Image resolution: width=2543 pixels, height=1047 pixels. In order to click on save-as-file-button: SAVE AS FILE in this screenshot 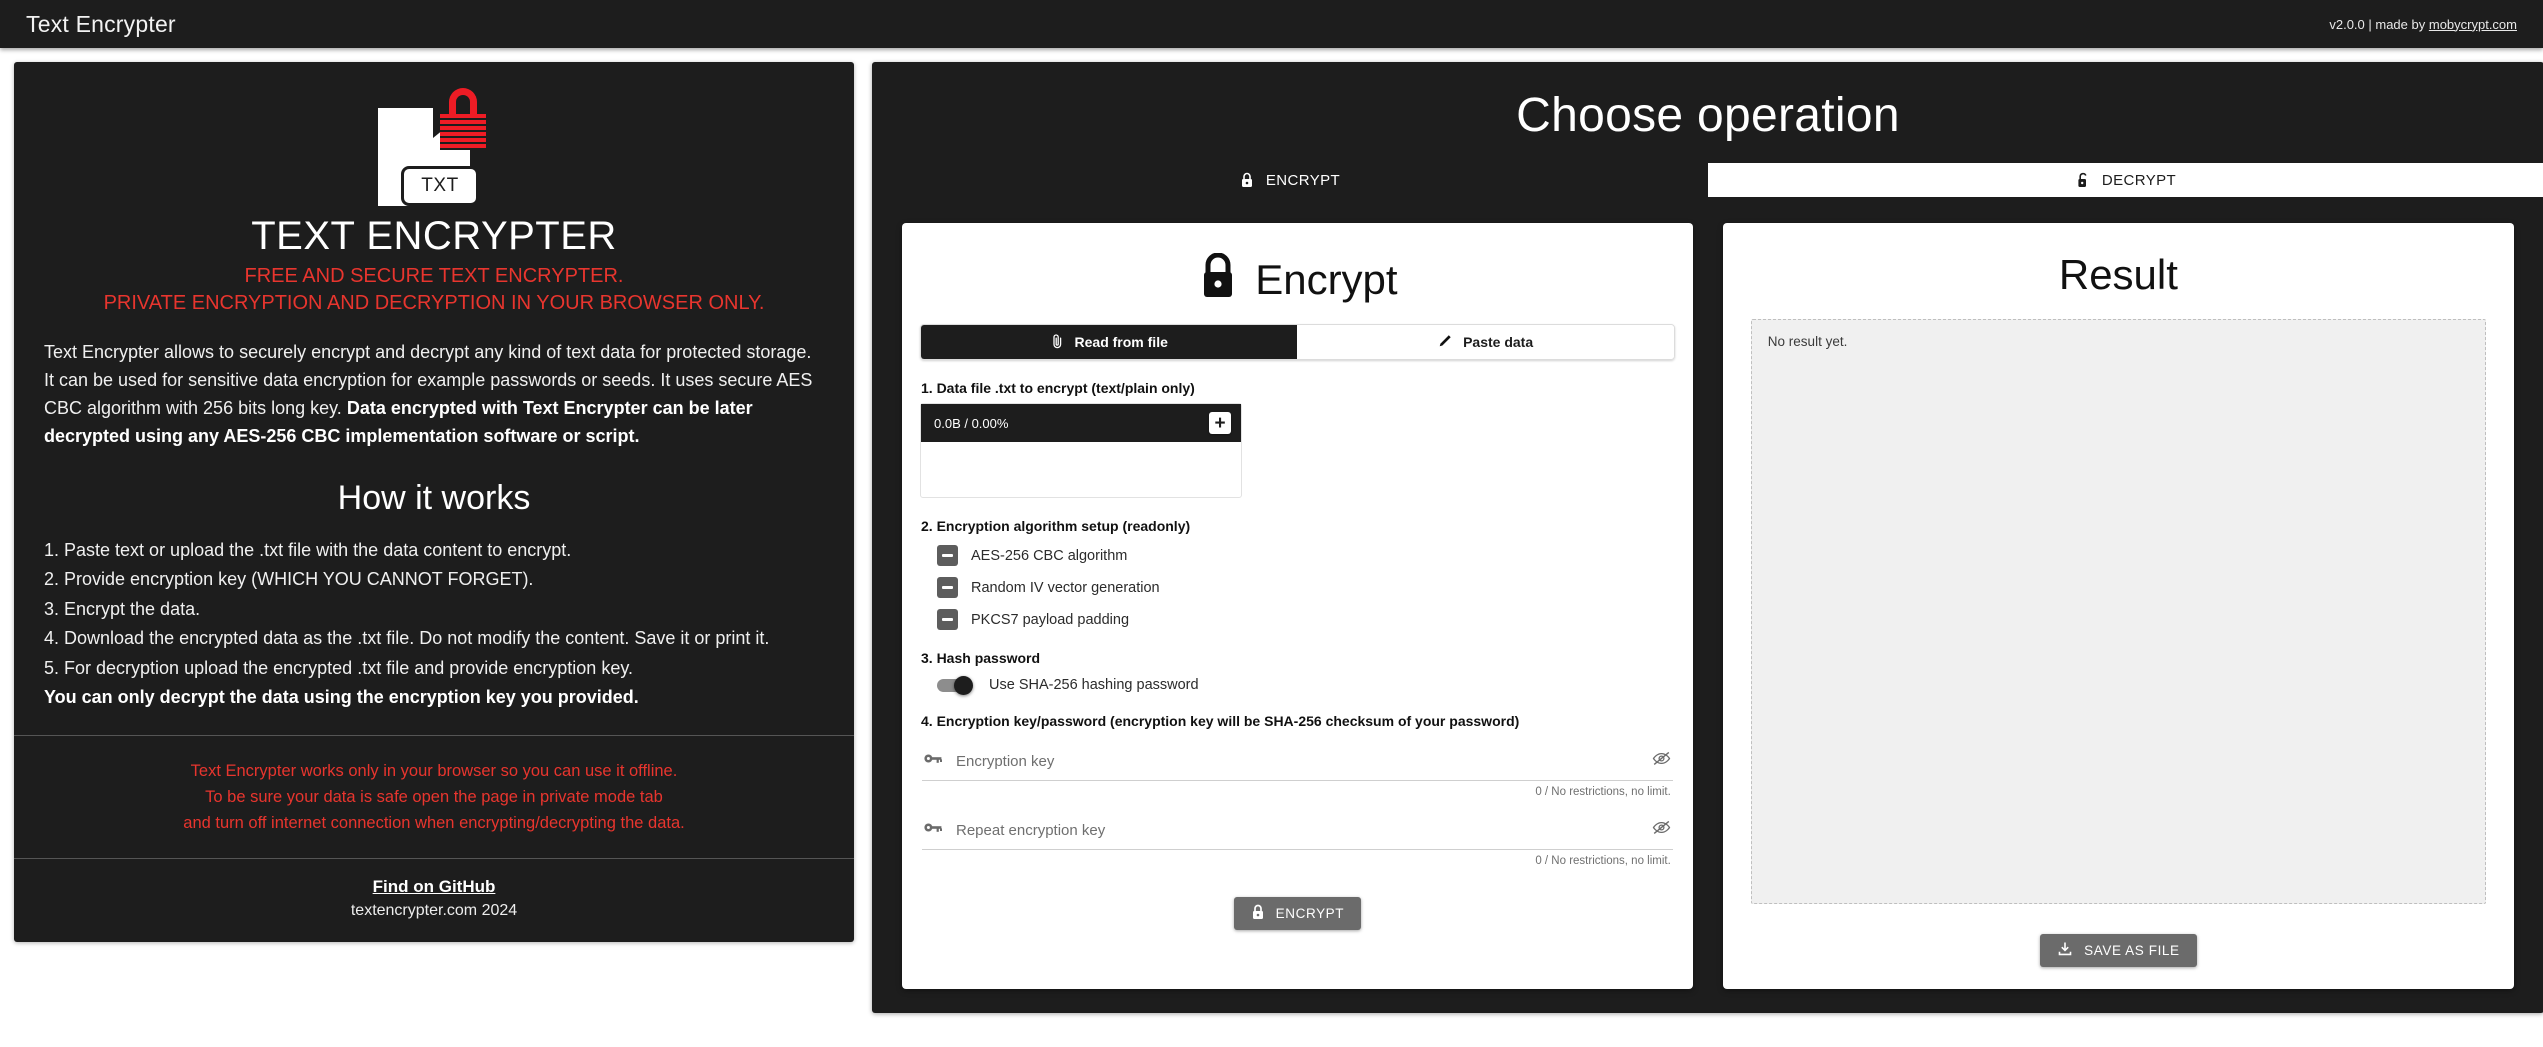, I will do `click(2118, 950)`.